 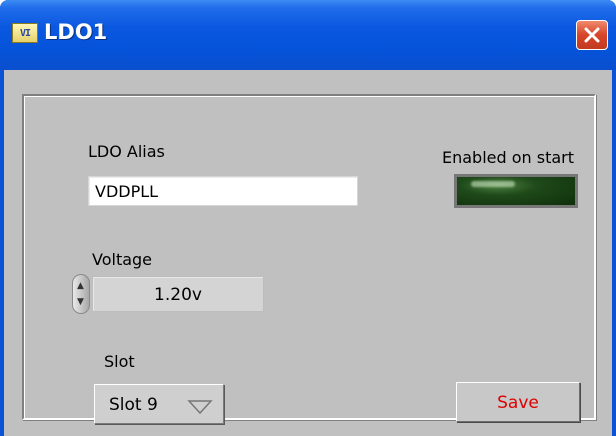 I want to click on enabled-on-start-led, so click(x=516, y=191).